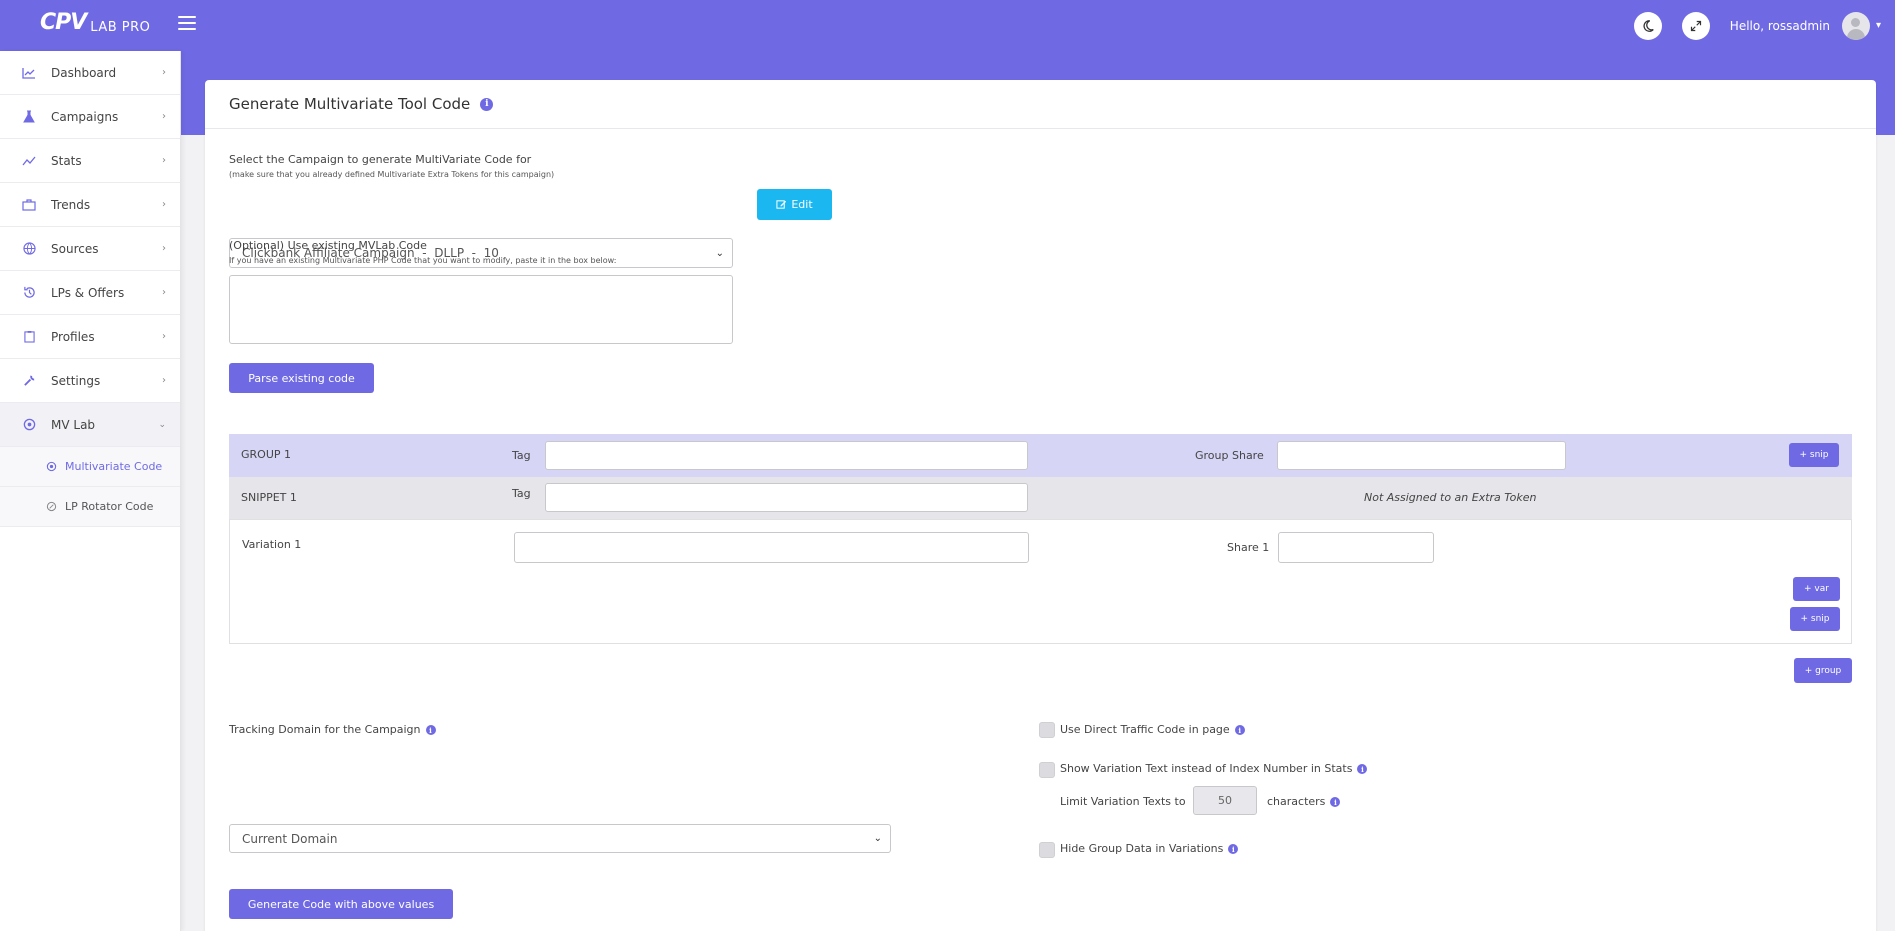 The height and width of the screenshot is (931, 1895). What do you see at coordinates (272, 544) in the screenshot?
I see `variation-label: Variation 1` at bounding box center [272, 544].